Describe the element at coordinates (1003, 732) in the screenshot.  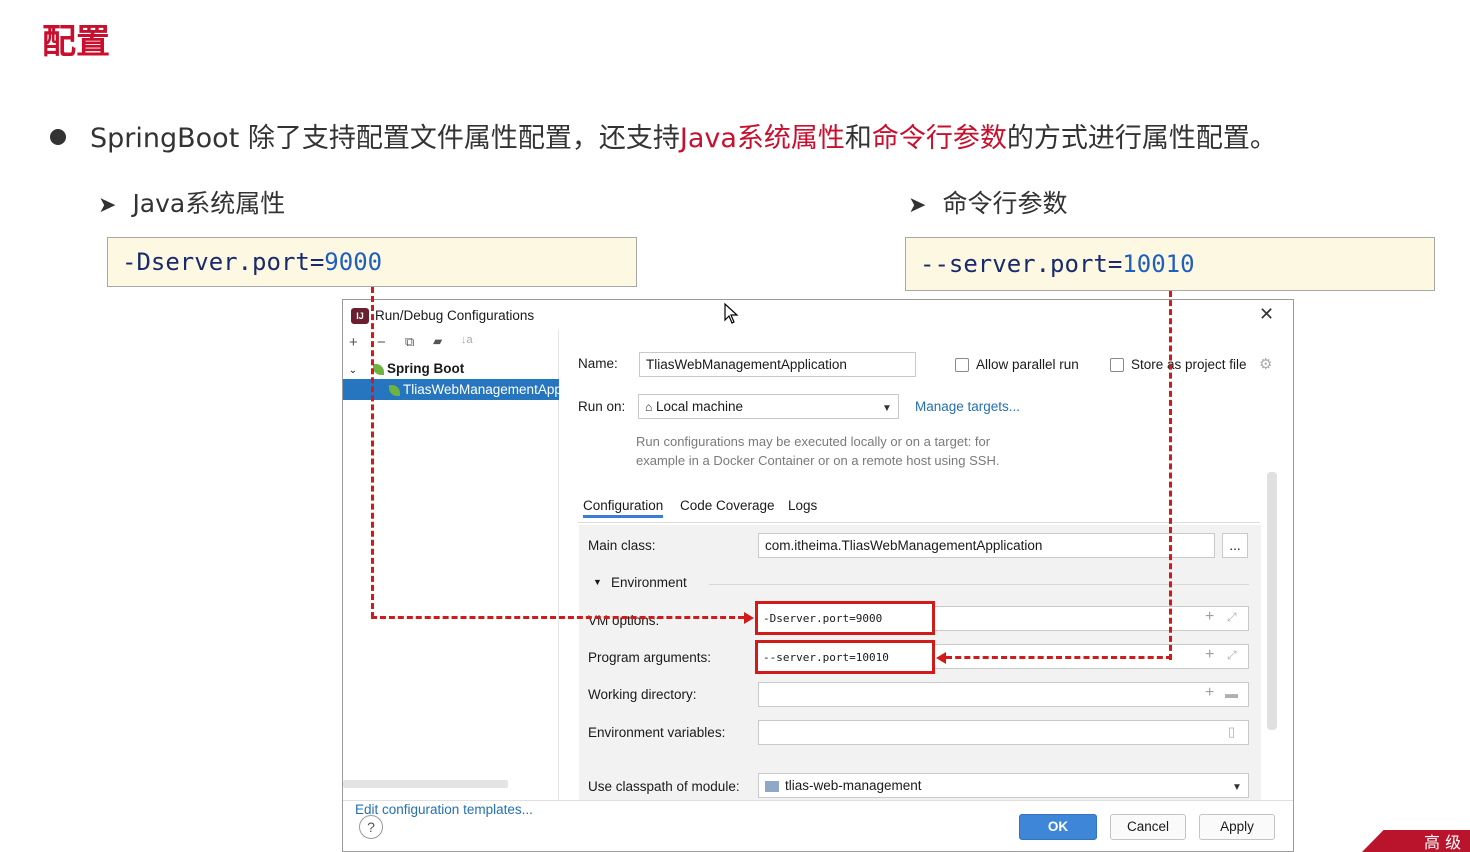
I see `env-vars-input` at that location.